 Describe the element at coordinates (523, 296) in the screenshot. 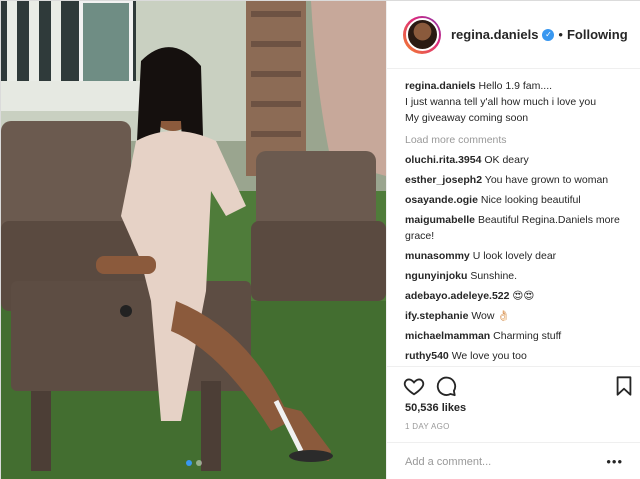

I see `comment-text: 😍😍` at that location.